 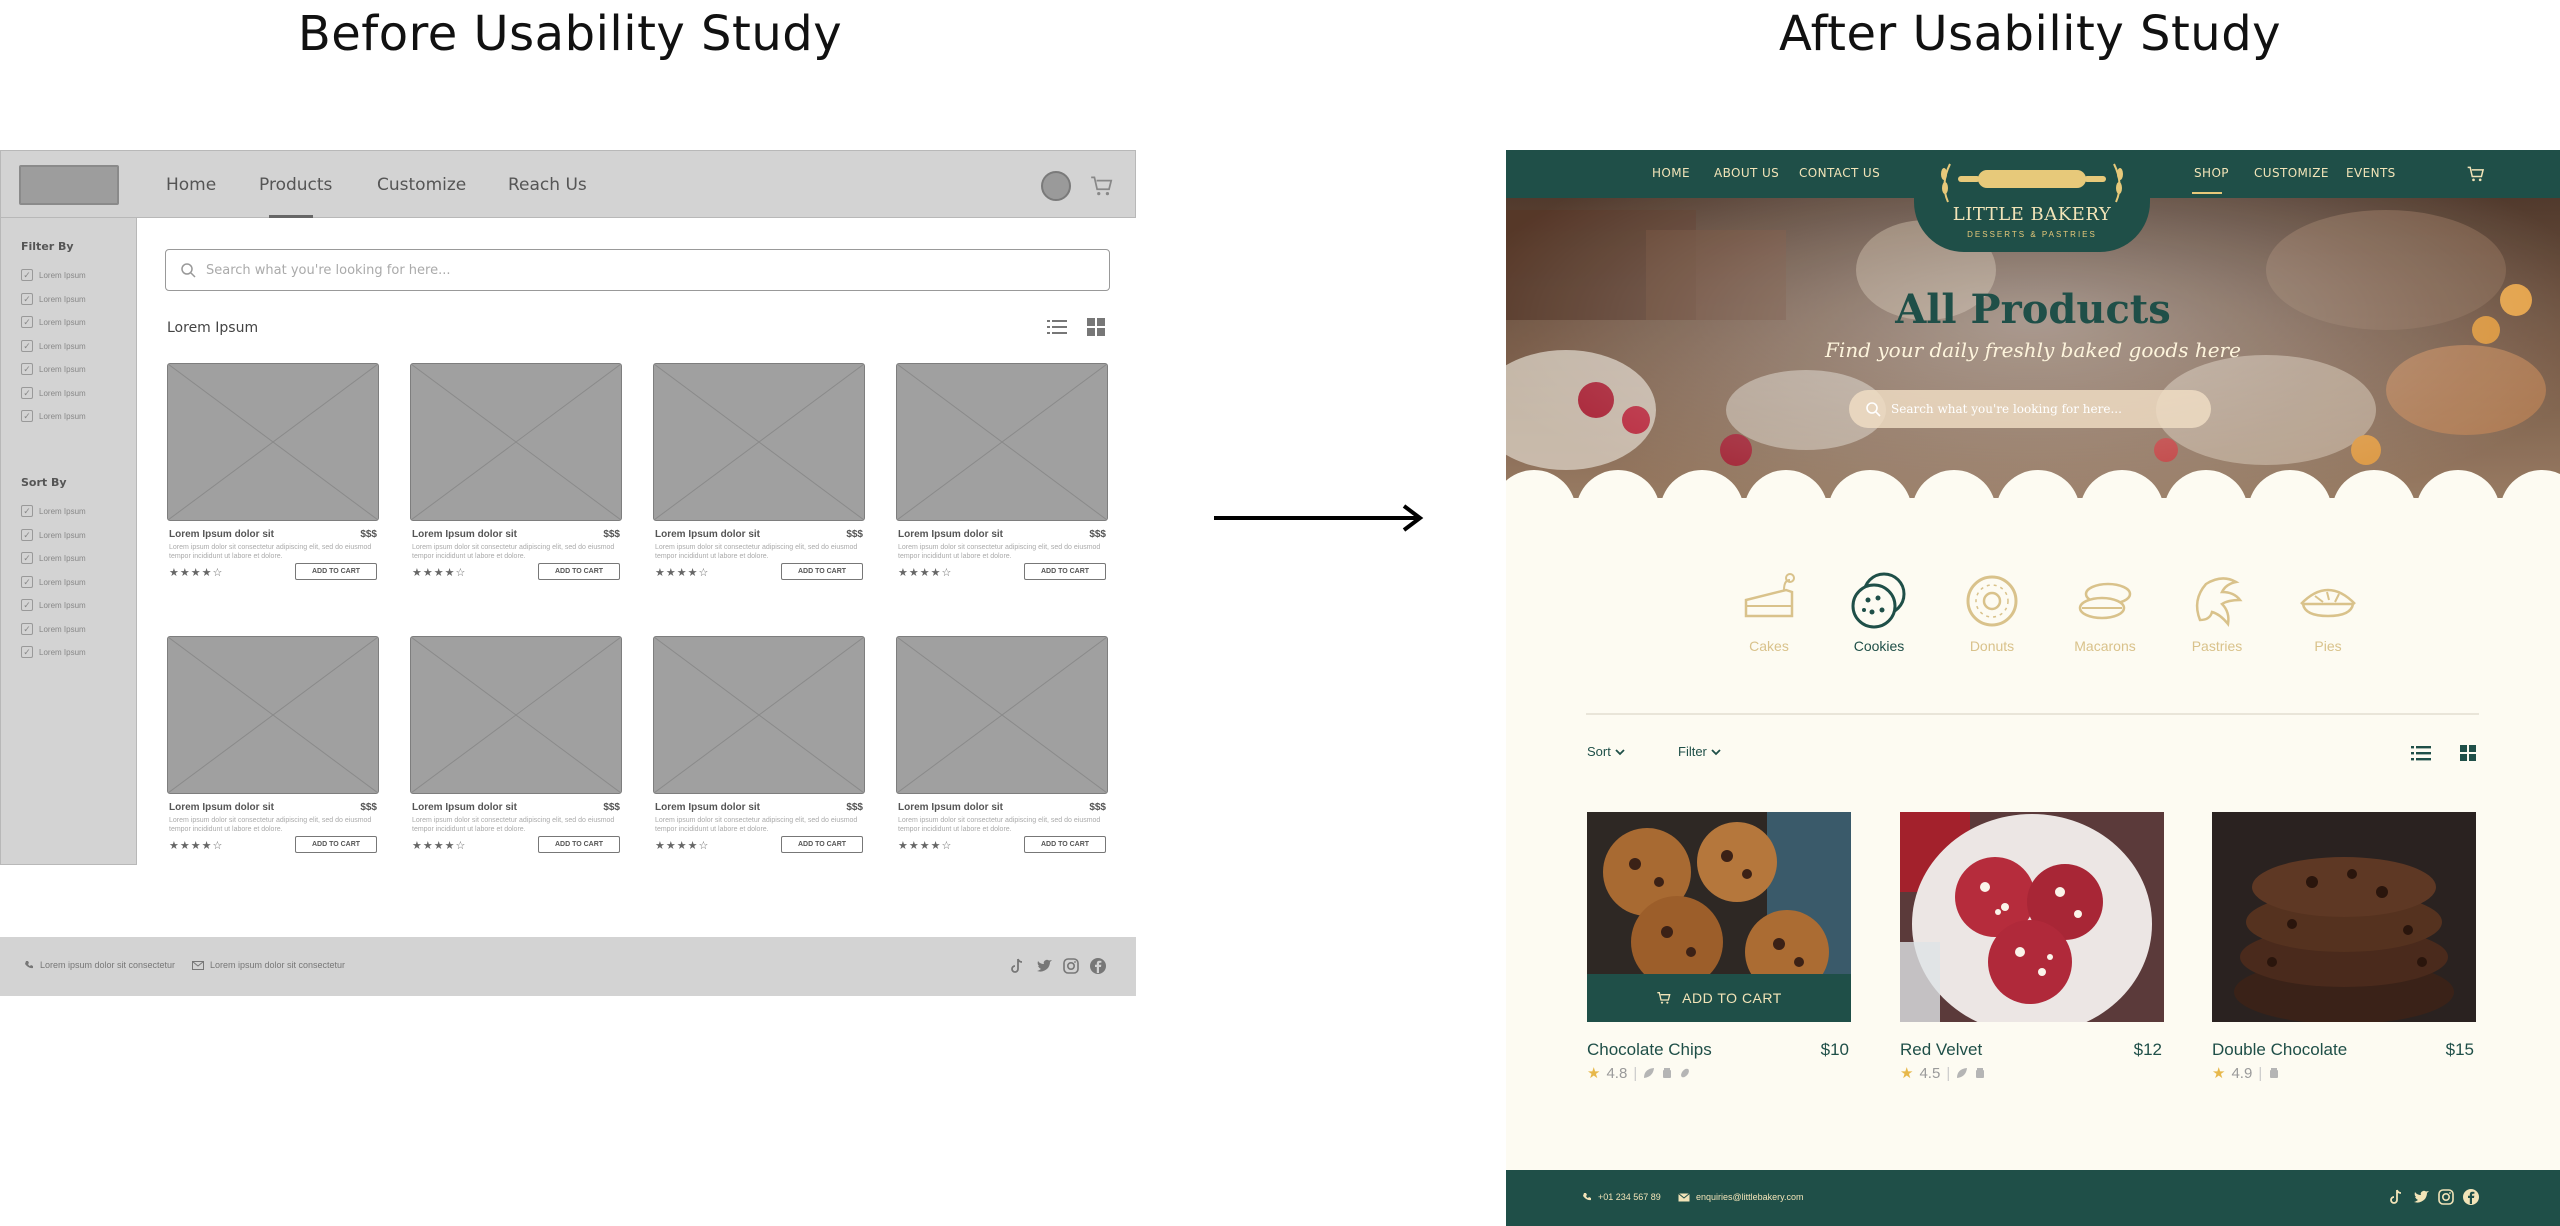 What do you see at coordinates (1879, 612) in the screenshot?
I see `category-cookies: Cookies` at bounding box center [1879, 612].